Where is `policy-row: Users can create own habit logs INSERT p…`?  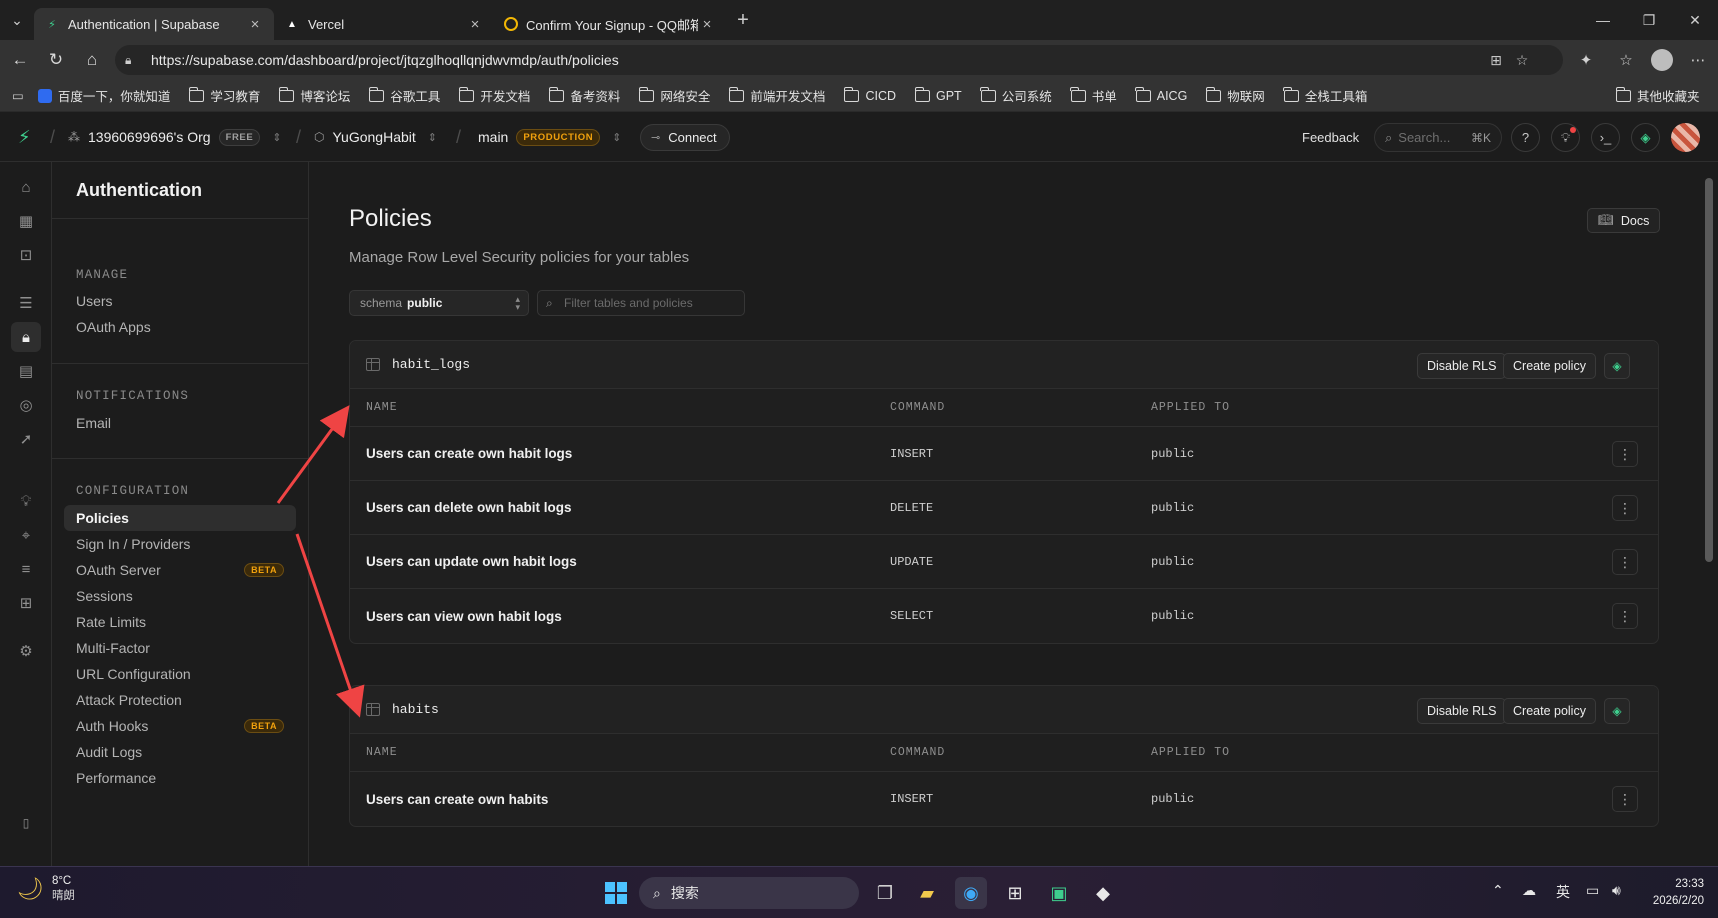
policy-row: Users can create own habit logs INSERT p… is located at coordinates (1004, 454).